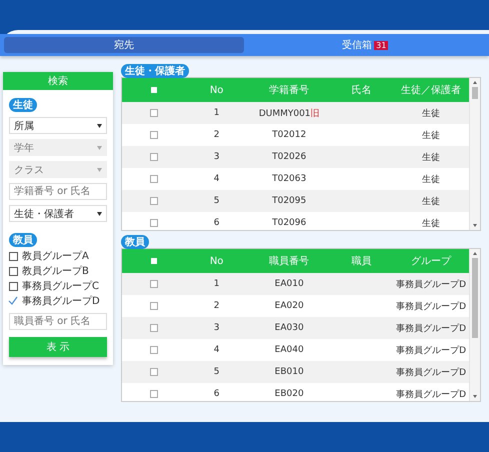  I want to click on table-cell: T02012, so click(289, 135).